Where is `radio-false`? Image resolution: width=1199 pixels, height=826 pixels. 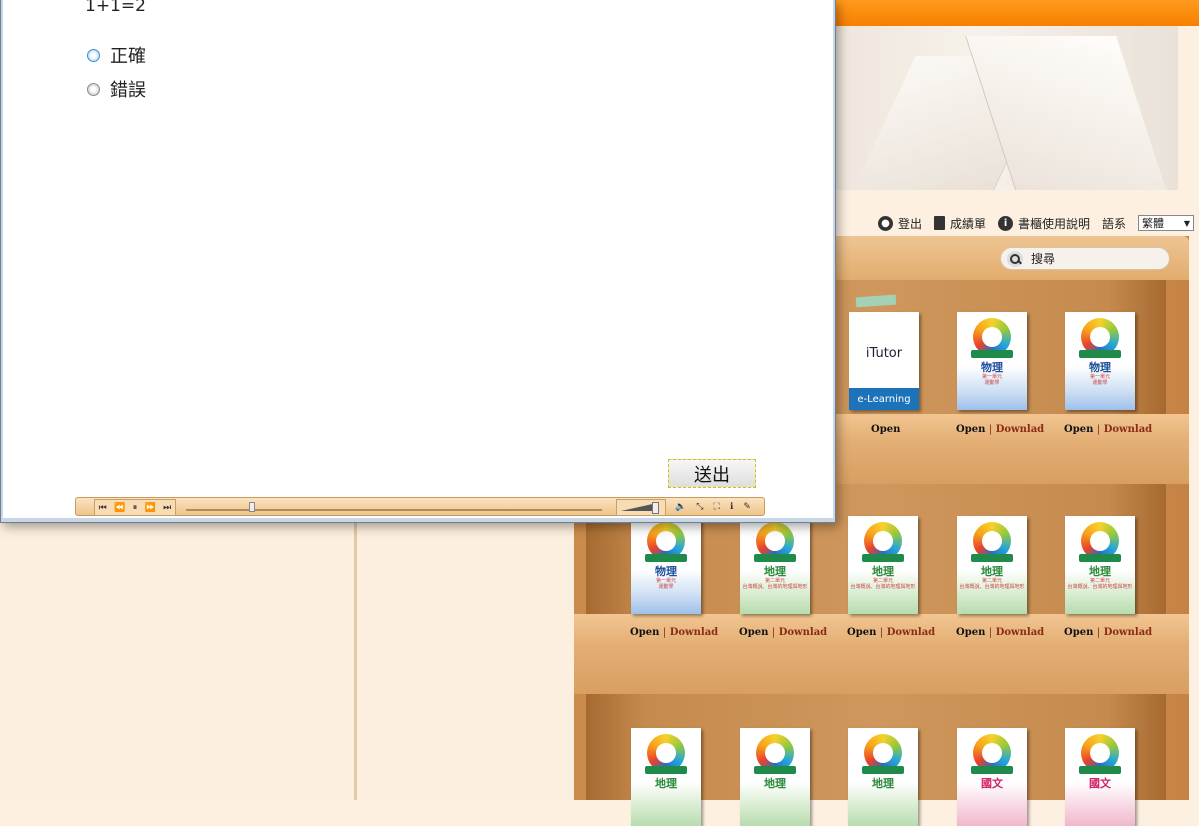
radio-false is located at coordinates (93, 89).